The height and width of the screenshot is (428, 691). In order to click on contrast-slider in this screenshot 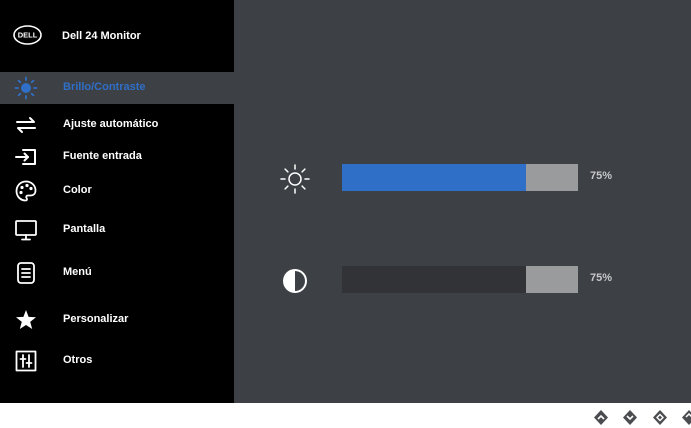, I will do `click(460, 279)`.